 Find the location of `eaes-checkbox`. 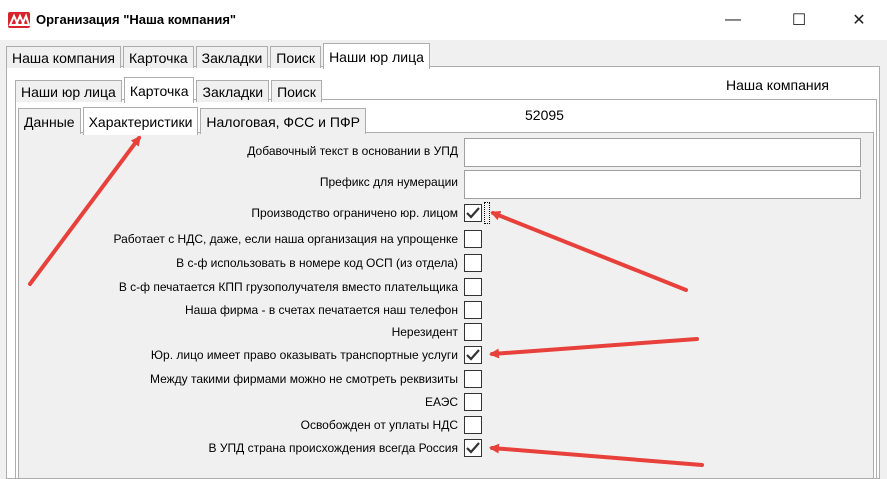

eaes-checkbox is located at coordinates (473, 402).